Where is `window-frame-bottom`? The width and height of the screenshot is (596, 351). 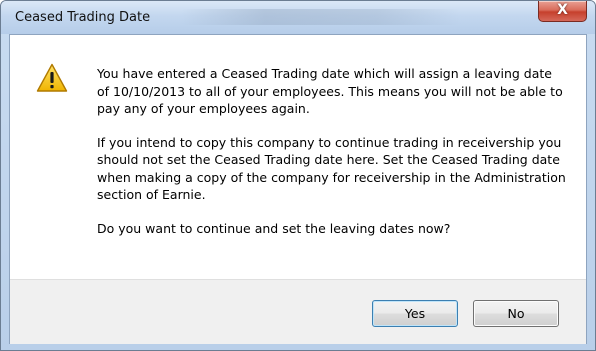 window-frame-bottom is located at coordinates (298, 346).